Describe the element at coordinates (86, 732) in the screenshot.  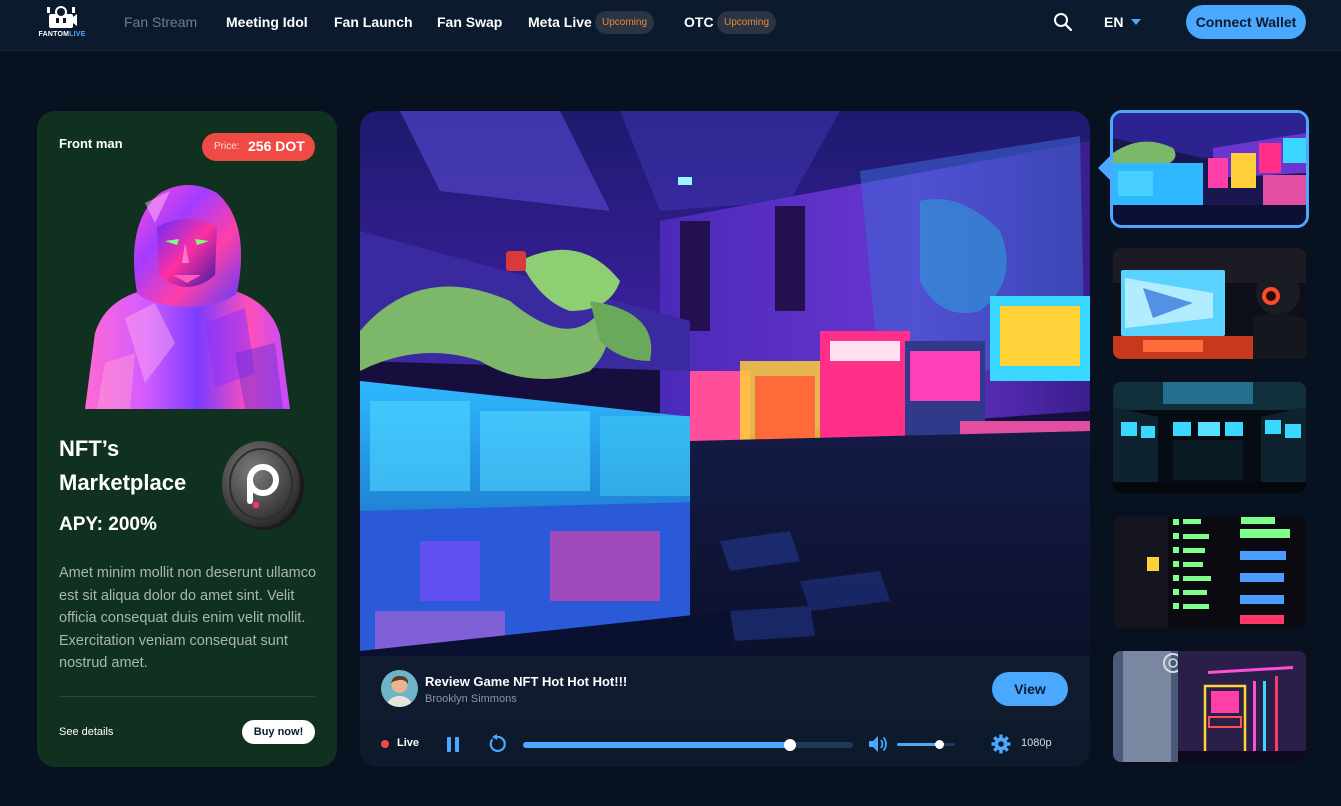
I see `see-details-link: See details` at that location.